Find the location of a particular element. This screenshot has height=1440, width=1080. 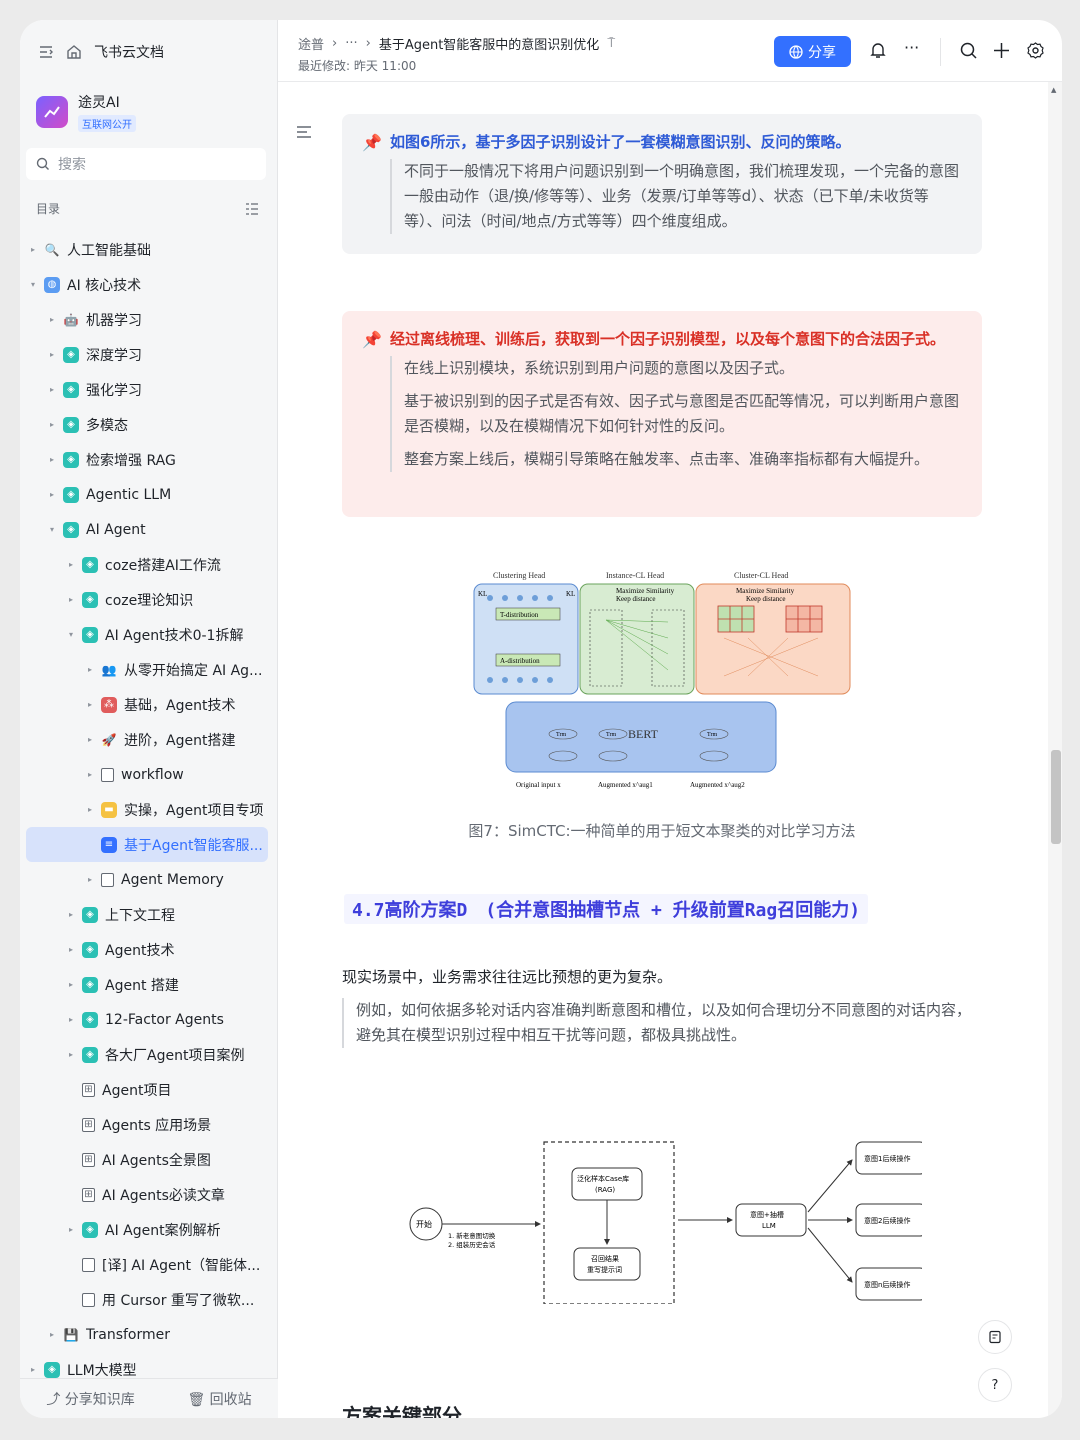

search-icon is located at coordinates (968, 52).